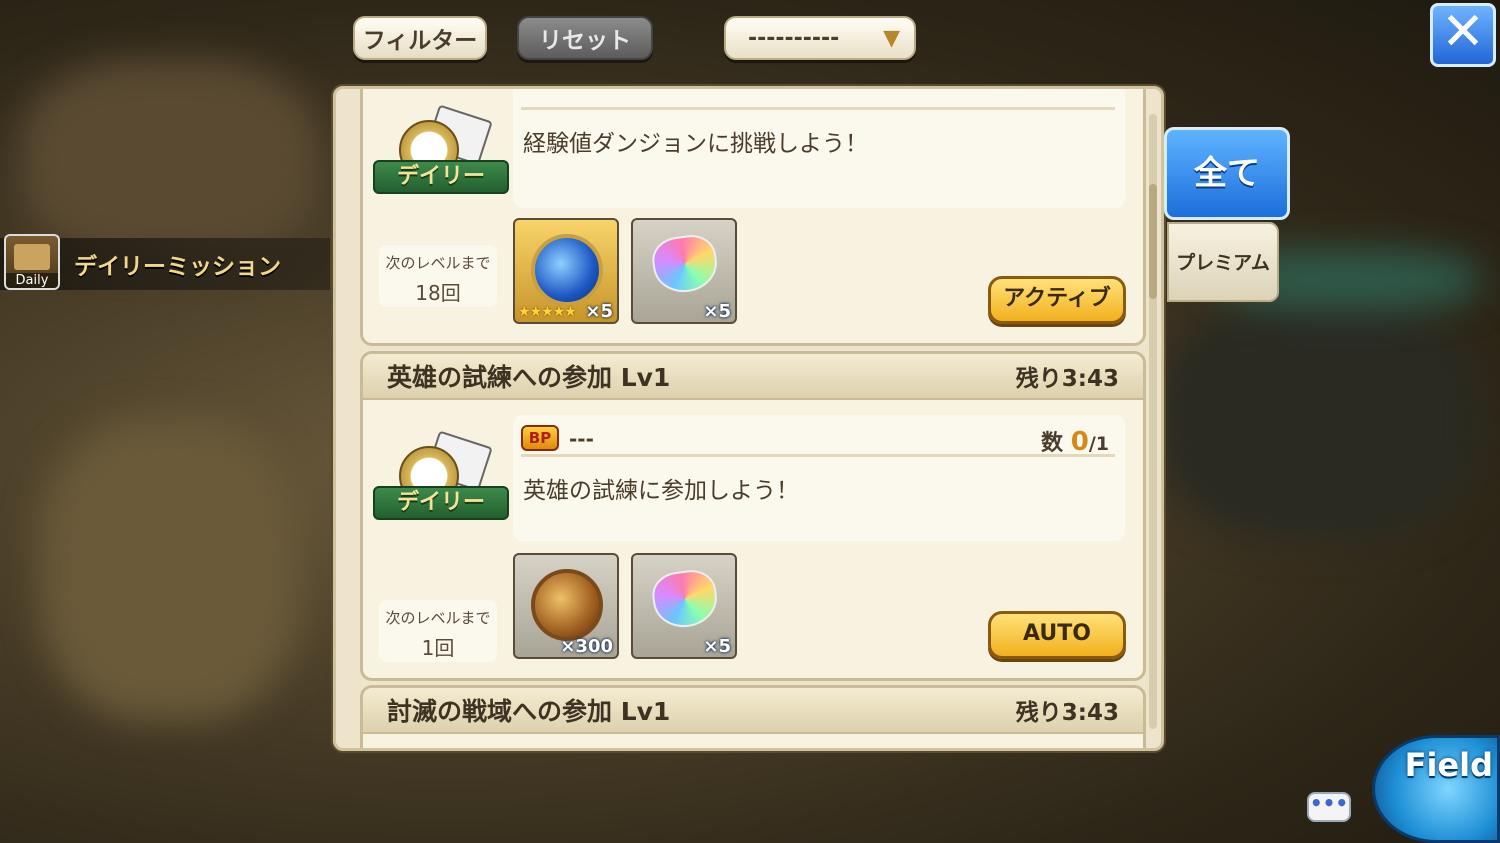  Describe the element at coordinates (753, 377) in the screenshot. I see `mission-header: 英雄の試練への参加 Lv1 残り3:43` at that location.